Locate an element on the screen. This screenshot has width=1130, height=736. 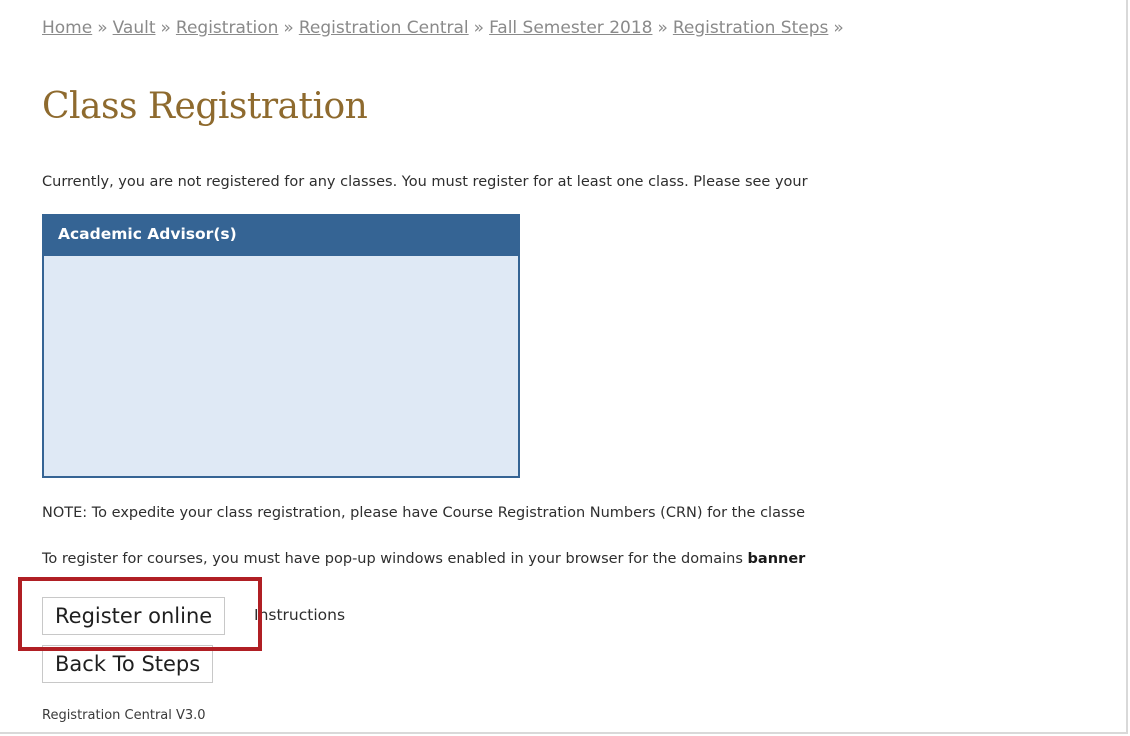
breadcrumb-registration: Registration is located at coordinates (227, 28).